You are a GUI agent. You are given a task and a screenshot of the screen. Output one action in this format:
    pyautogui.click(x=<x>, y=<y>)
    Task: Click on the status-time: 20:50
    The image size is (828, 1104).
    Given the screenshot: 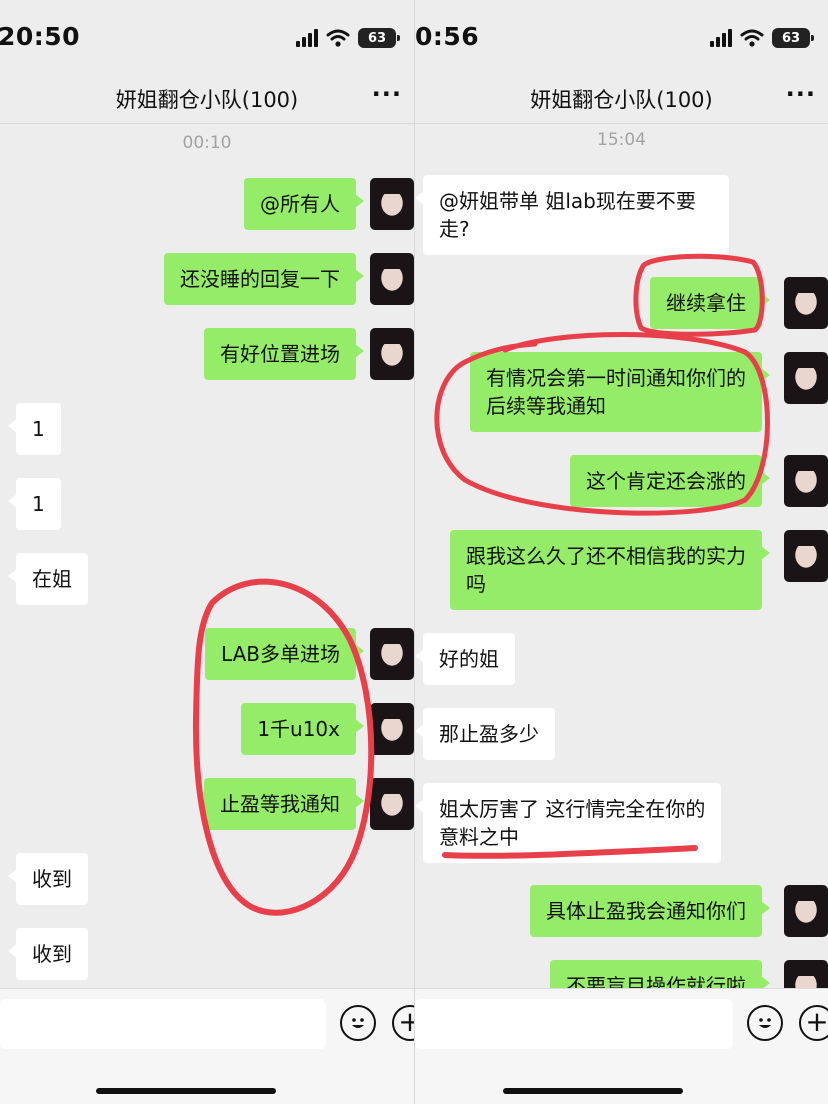 What is the action you would take?
    pyautogui.click(x=40, y=36)
    